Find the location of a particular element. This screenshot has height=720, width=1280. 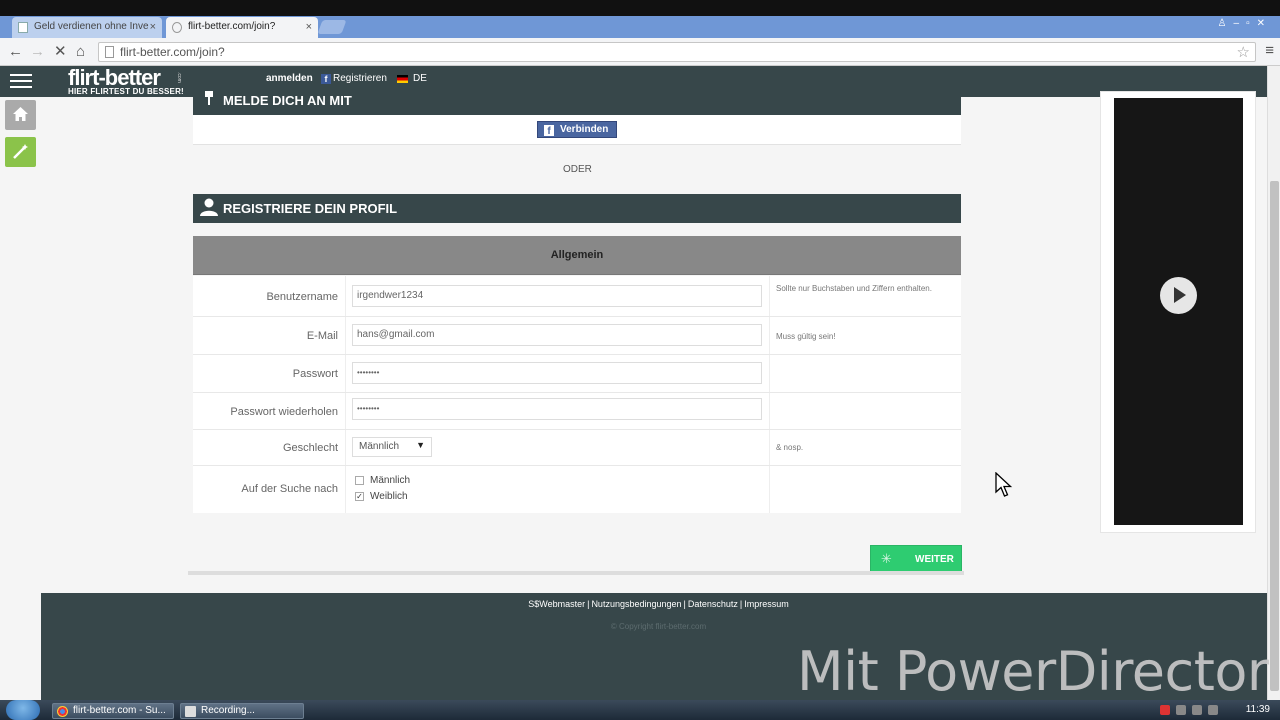

login-with-header: MELDE DICH AN MIT is located at coordinates (577, 103).